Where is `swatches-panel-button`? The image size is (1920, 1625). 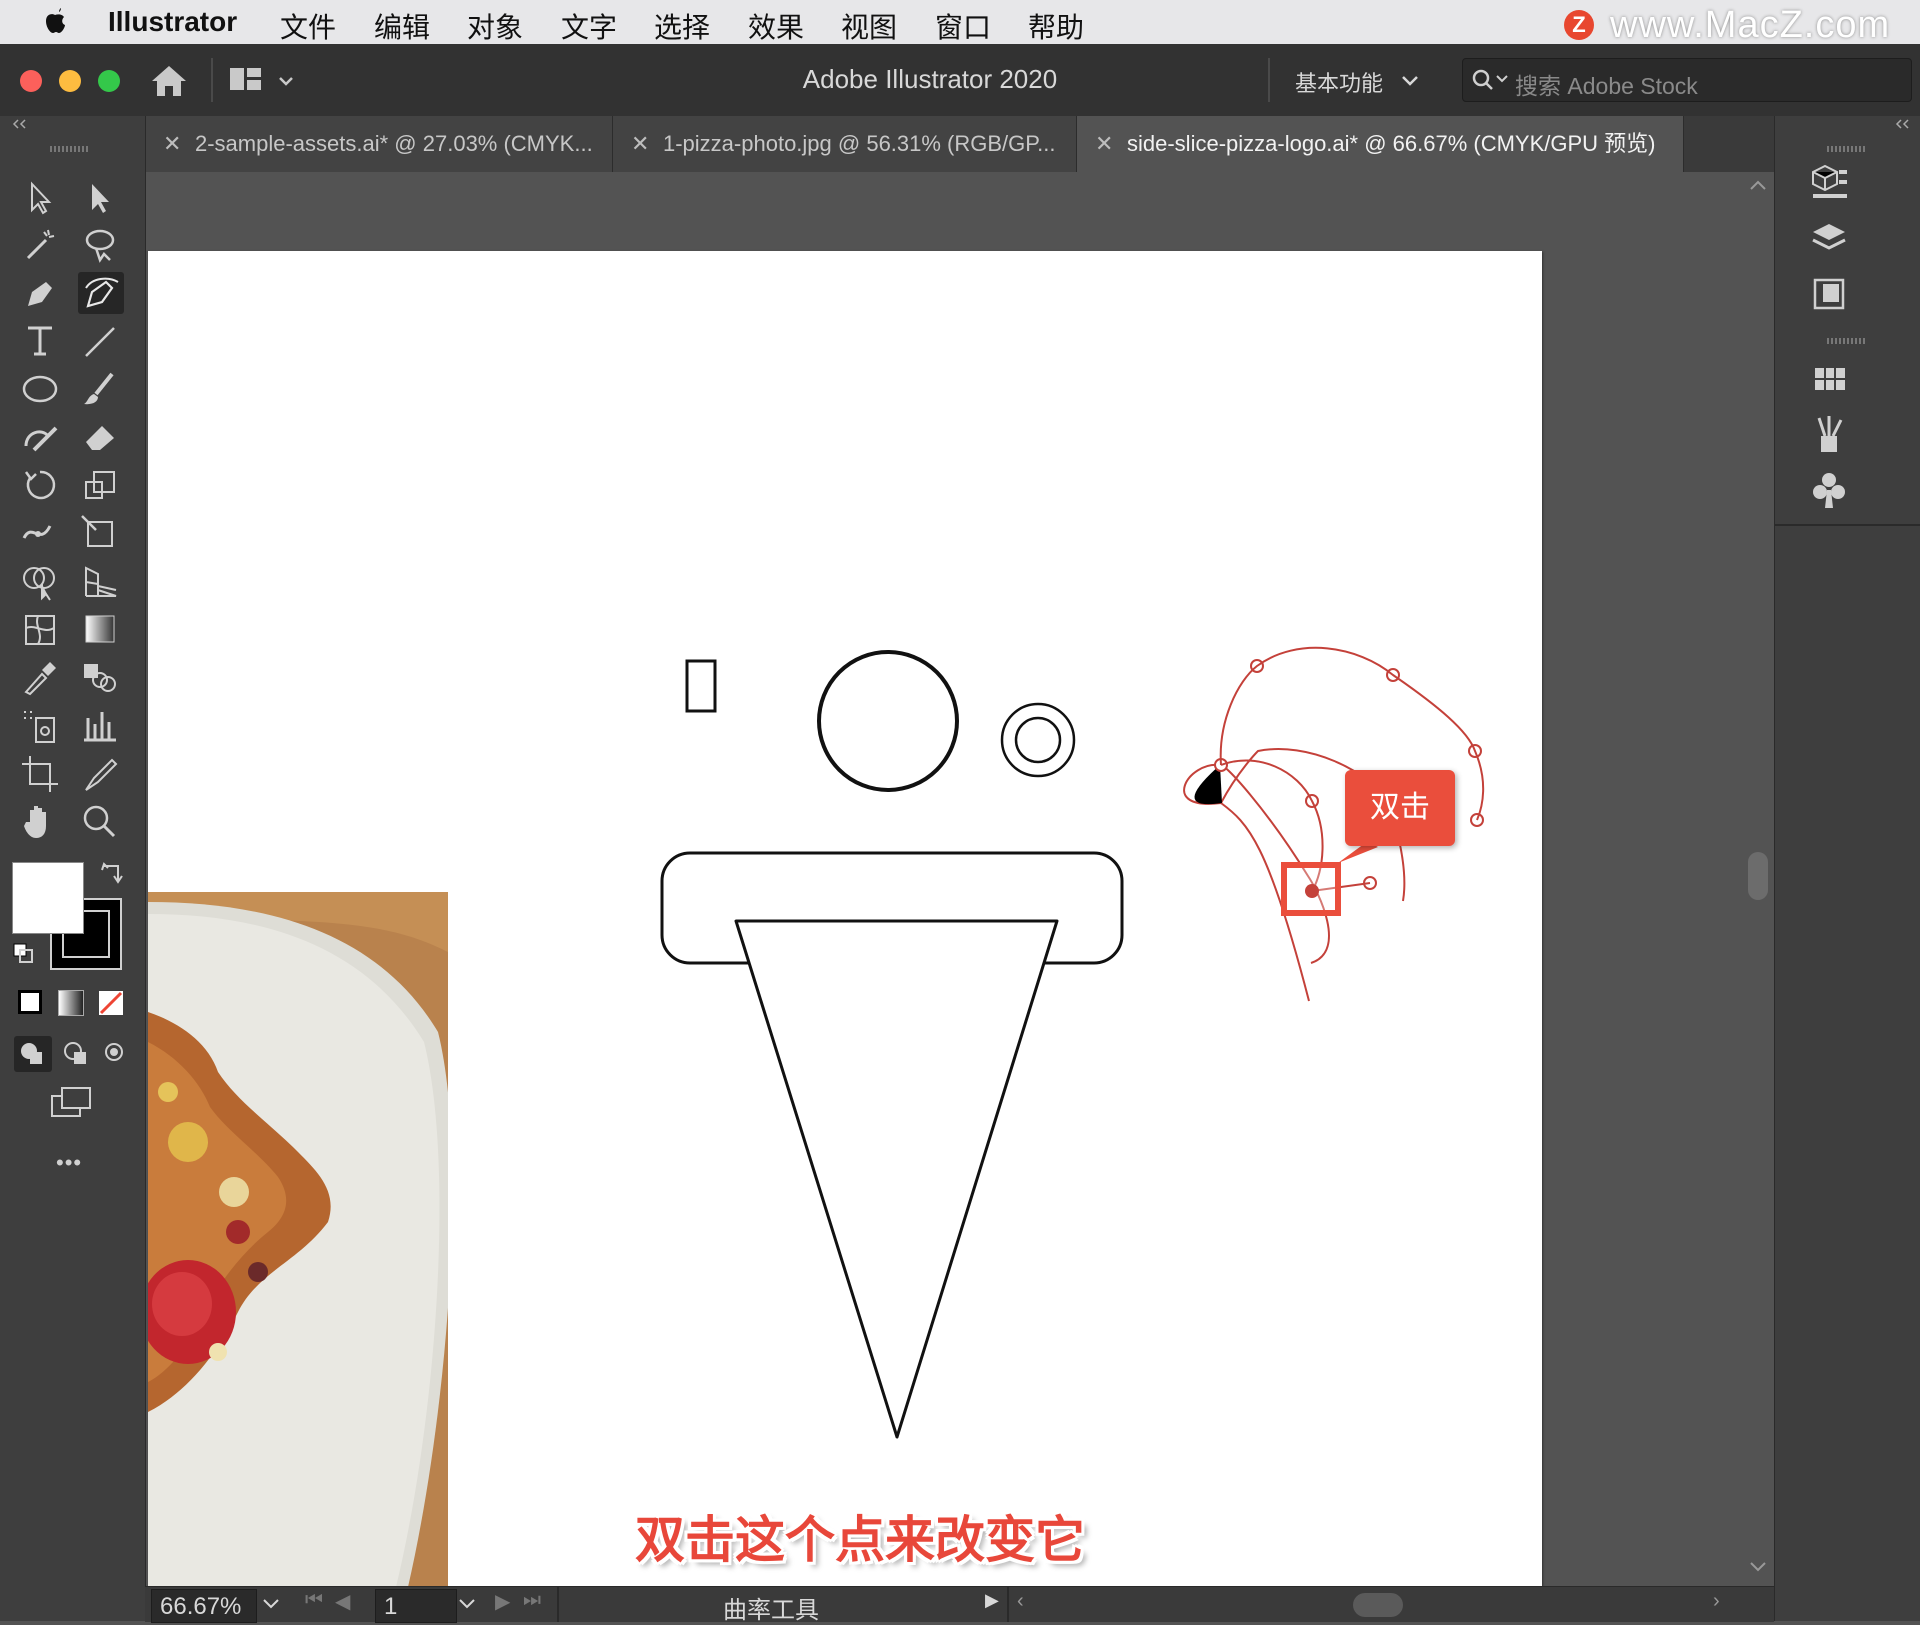
swatches-panel-button is located at coordinates (1831, 379).